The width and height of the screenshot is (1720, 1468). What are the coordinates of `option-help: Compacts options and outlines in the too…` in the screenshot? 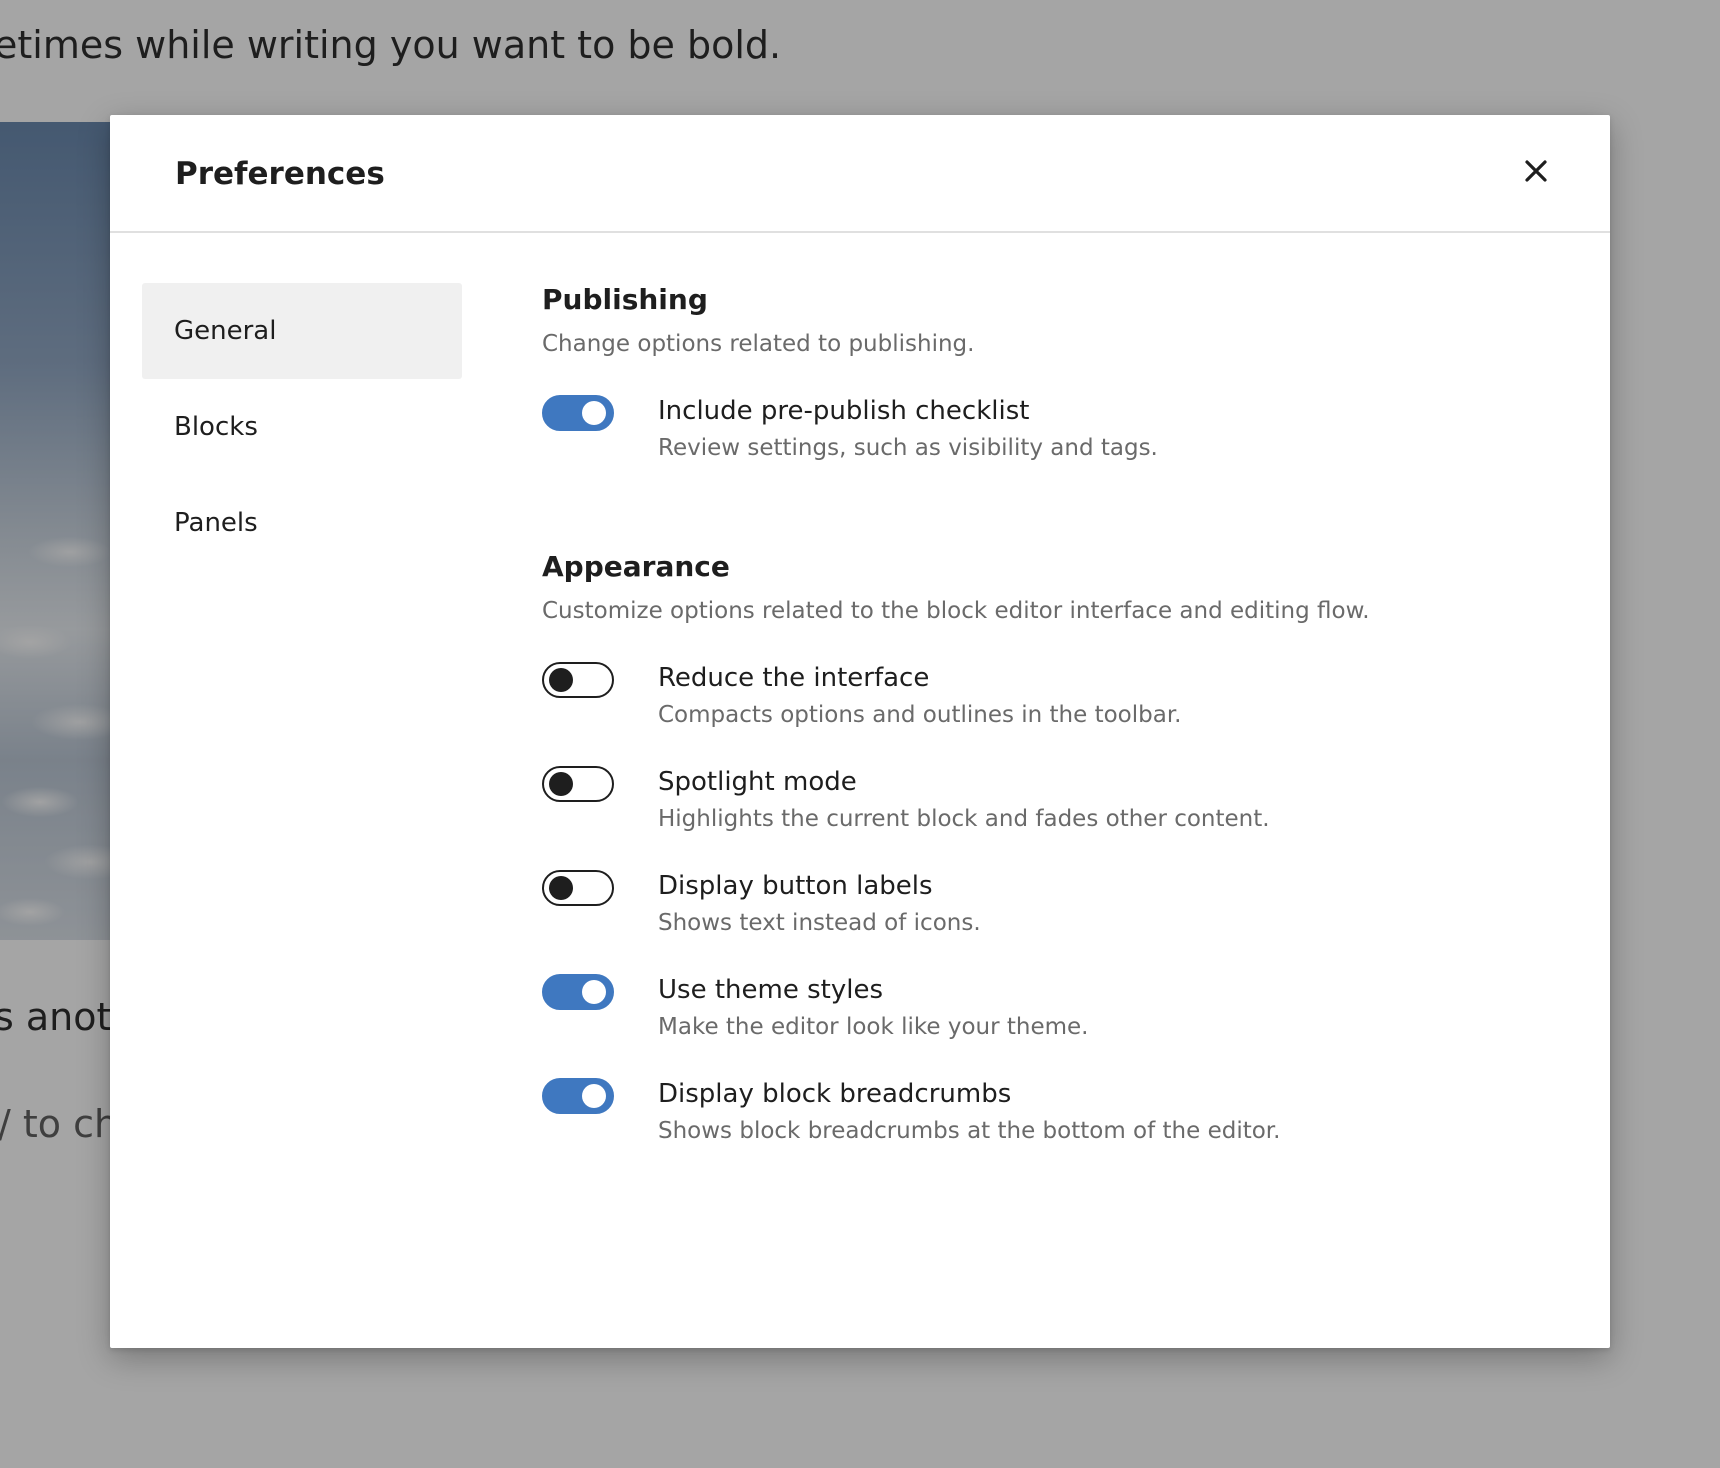 It's located at (920, 715).